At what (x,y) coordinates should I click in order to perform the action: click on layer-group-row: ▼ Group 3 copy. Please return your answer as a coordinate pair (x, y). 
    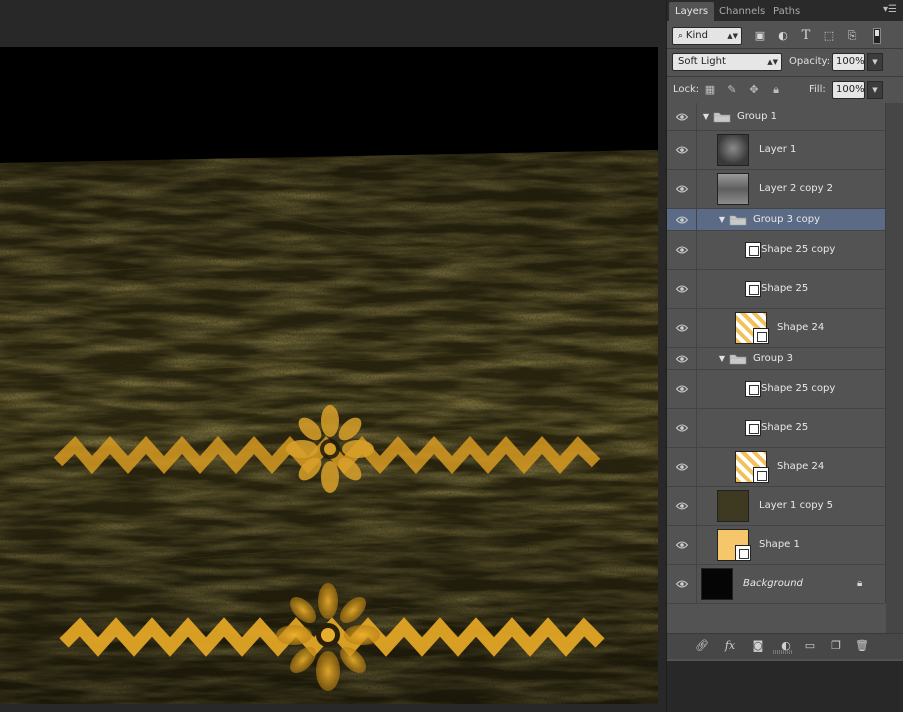
    Looking at the image, I should click on (776, 220).